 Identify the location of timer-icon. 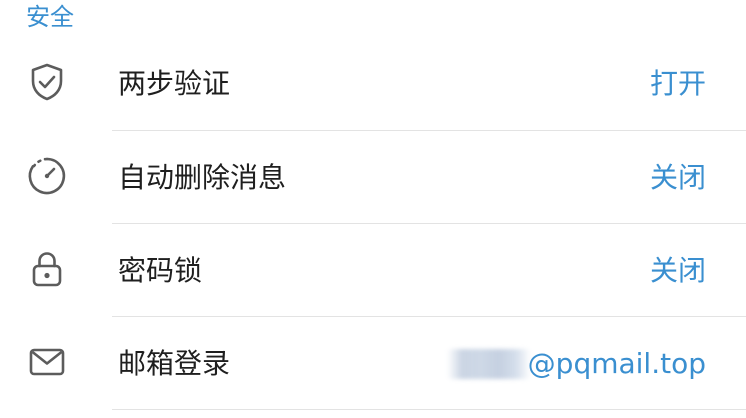
(47, 176).